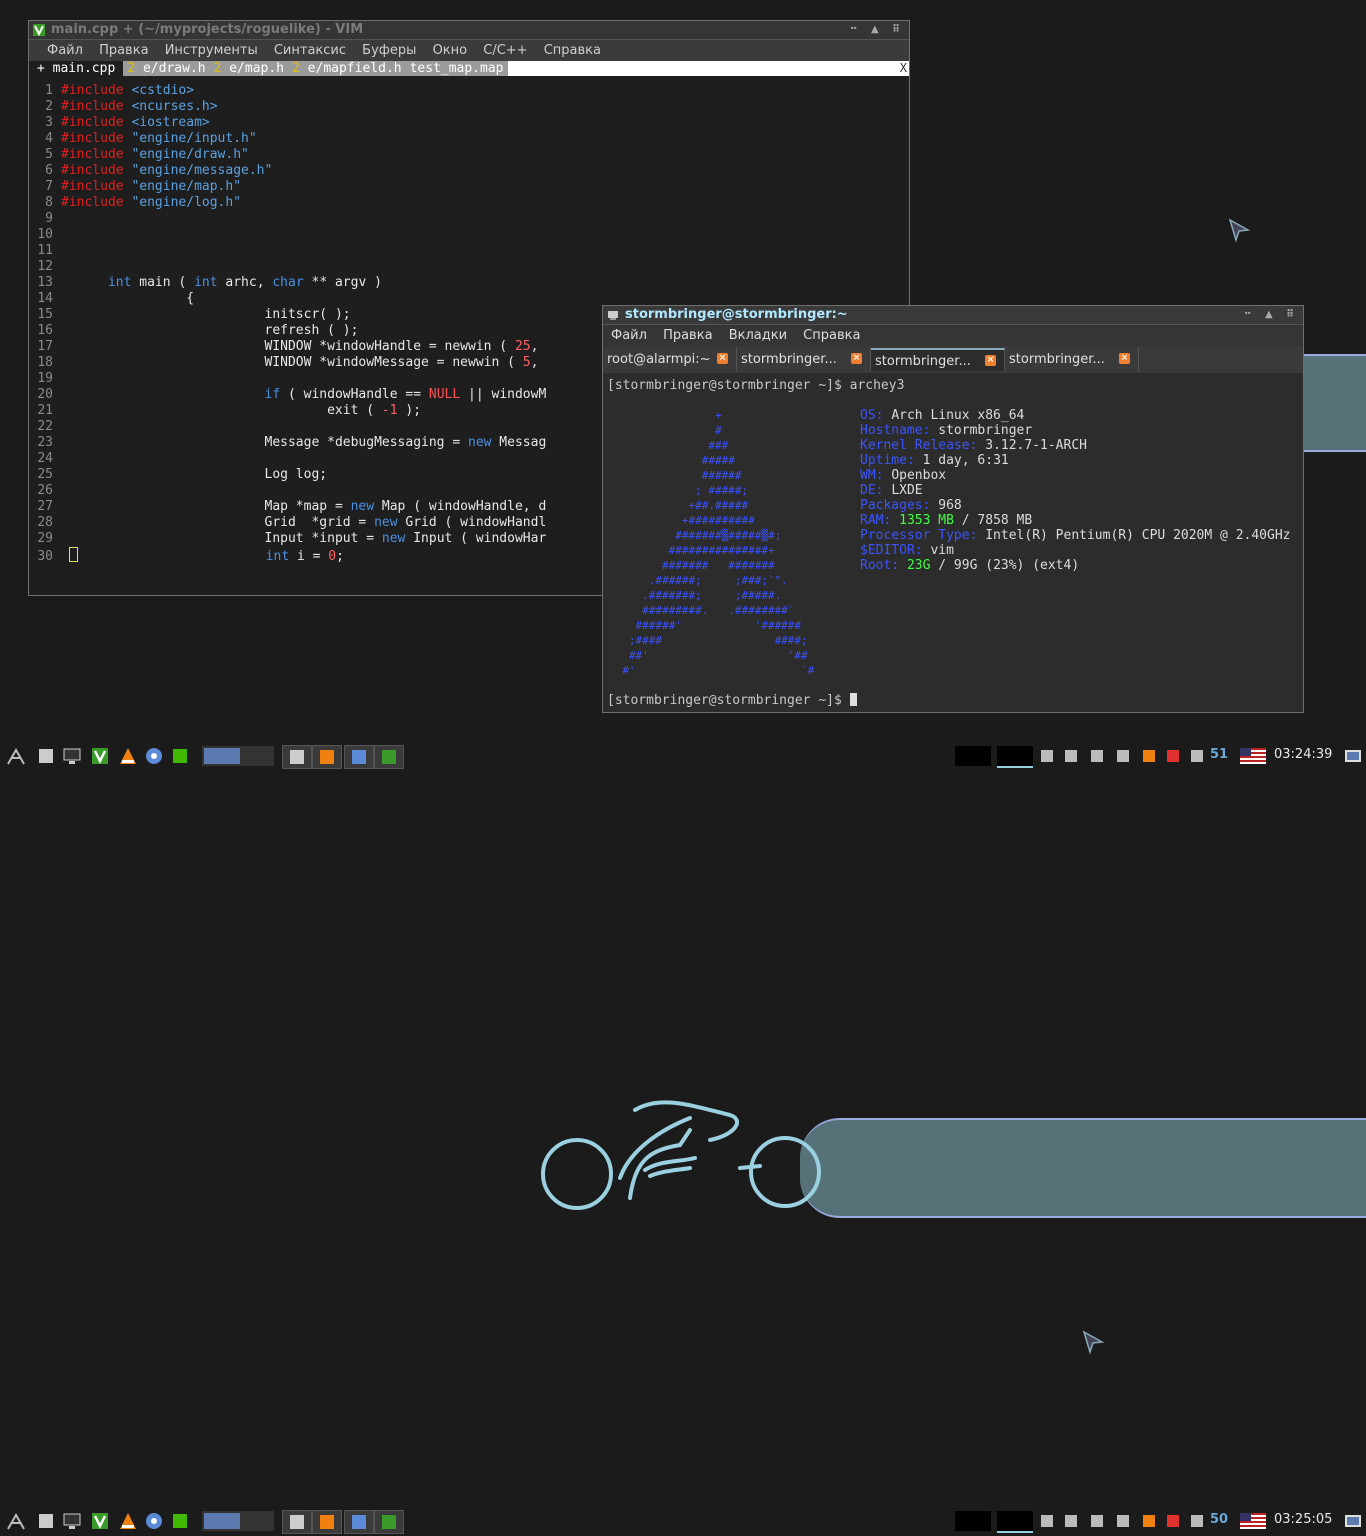  I want to click on vim-tab-mapfield-h: 2 e/mapfield.h, so click(347, 68).